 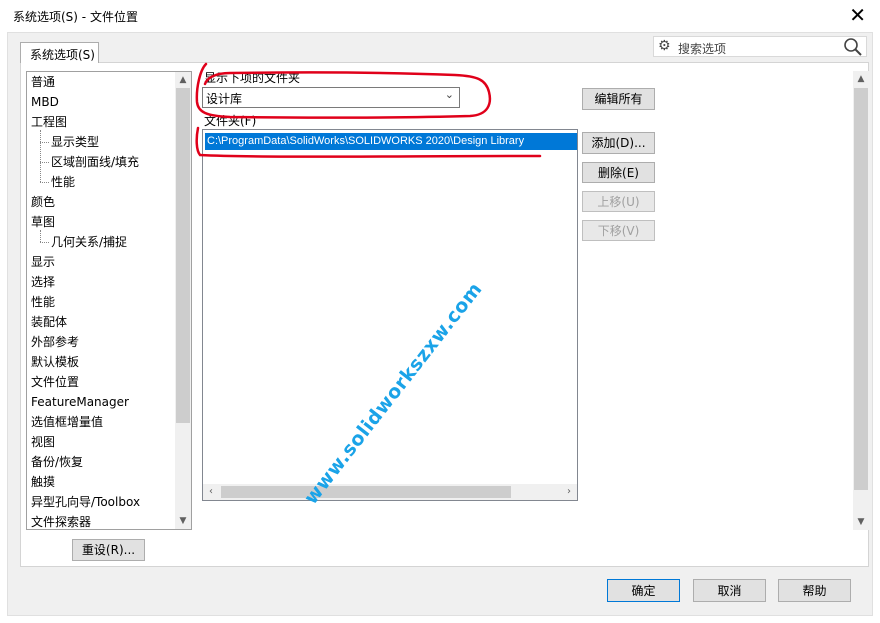 What do you see at coordinates (857, 15) in the screenshot?
I see `close-icon: ✕` at bounding box center [857, 15].